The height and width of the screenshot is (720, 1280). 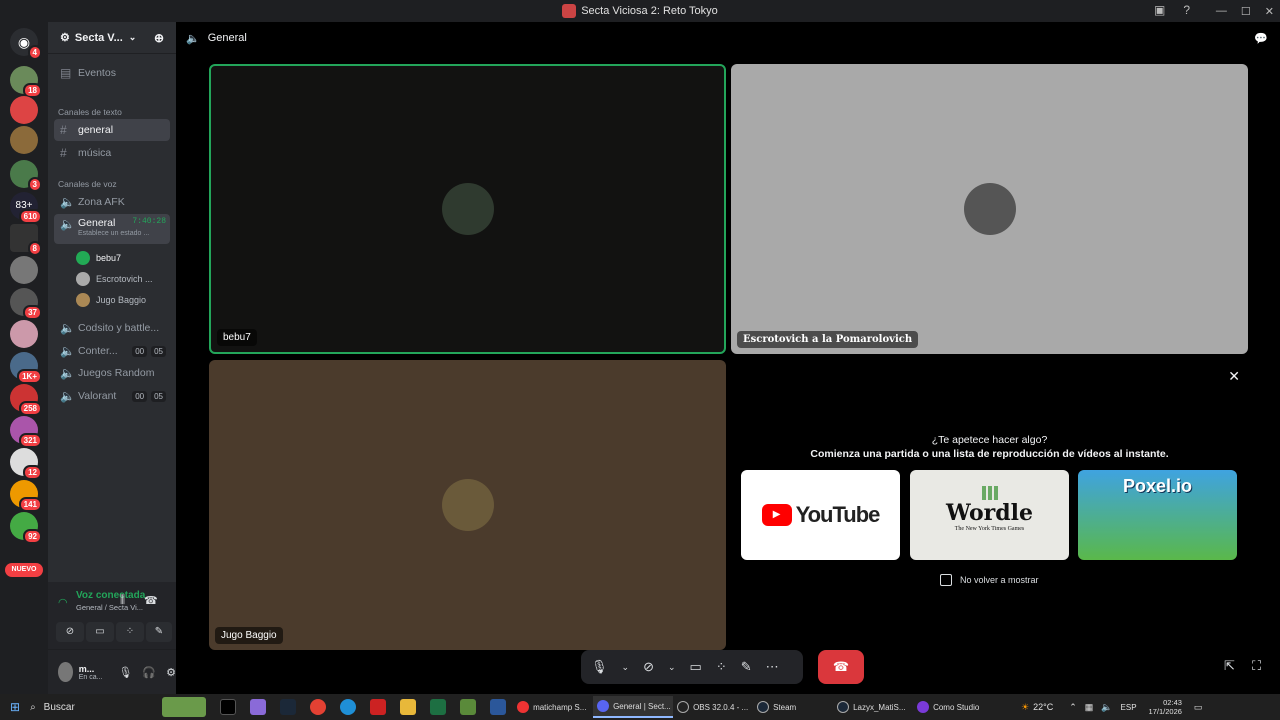 What do you see at coordinates (1229, 666) in the screenshot?
I see `popout-icon: ⇱` at bounding box center [1229, 666].